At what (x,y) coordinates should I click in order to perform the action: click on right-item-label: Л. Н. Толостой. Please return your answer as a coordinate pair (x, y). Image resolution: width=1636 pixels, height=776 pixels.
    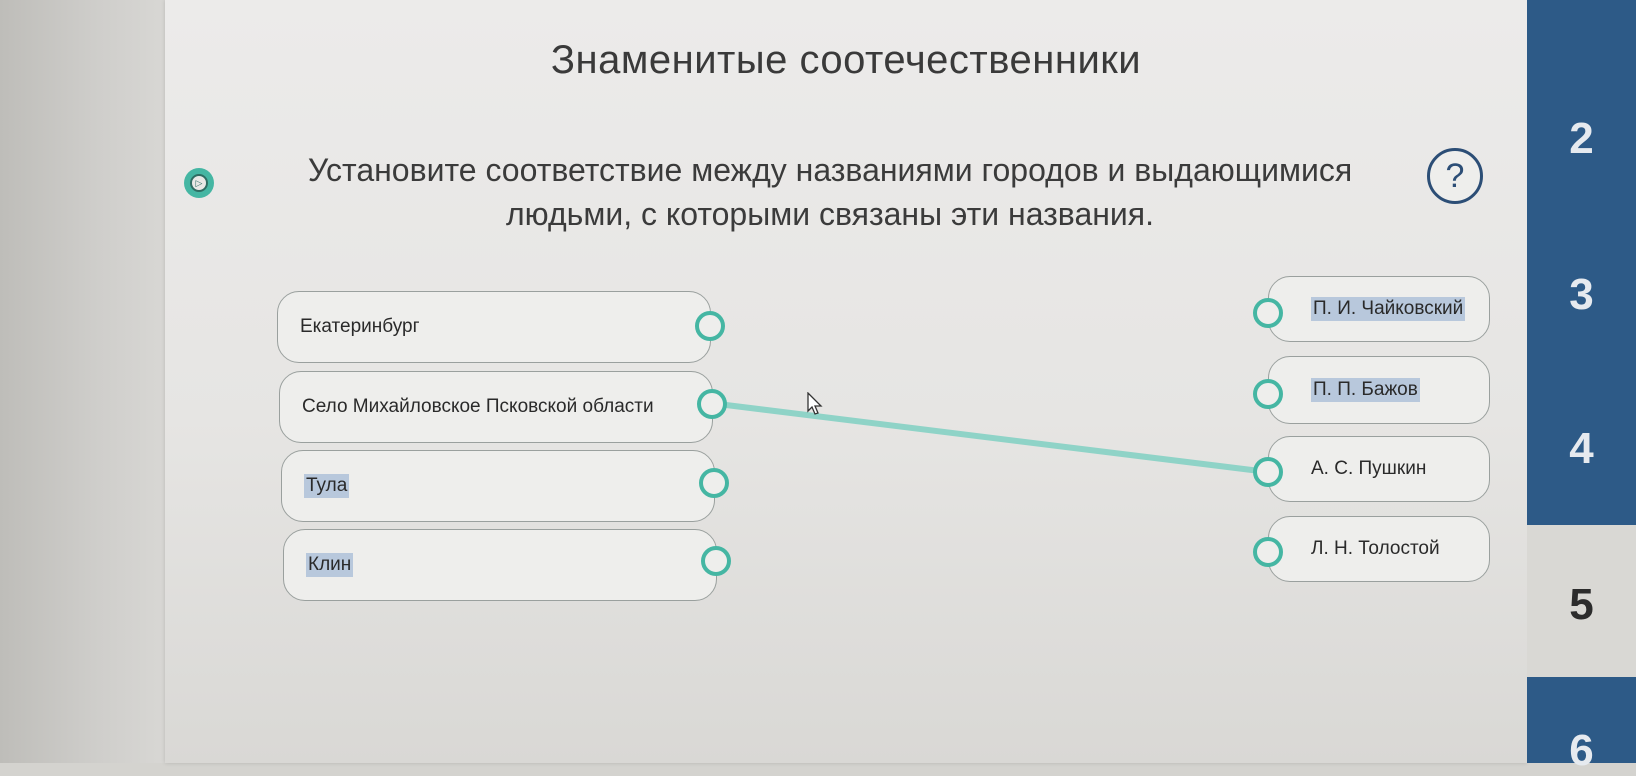
    Looking at the image, I should click on (1375, 548).